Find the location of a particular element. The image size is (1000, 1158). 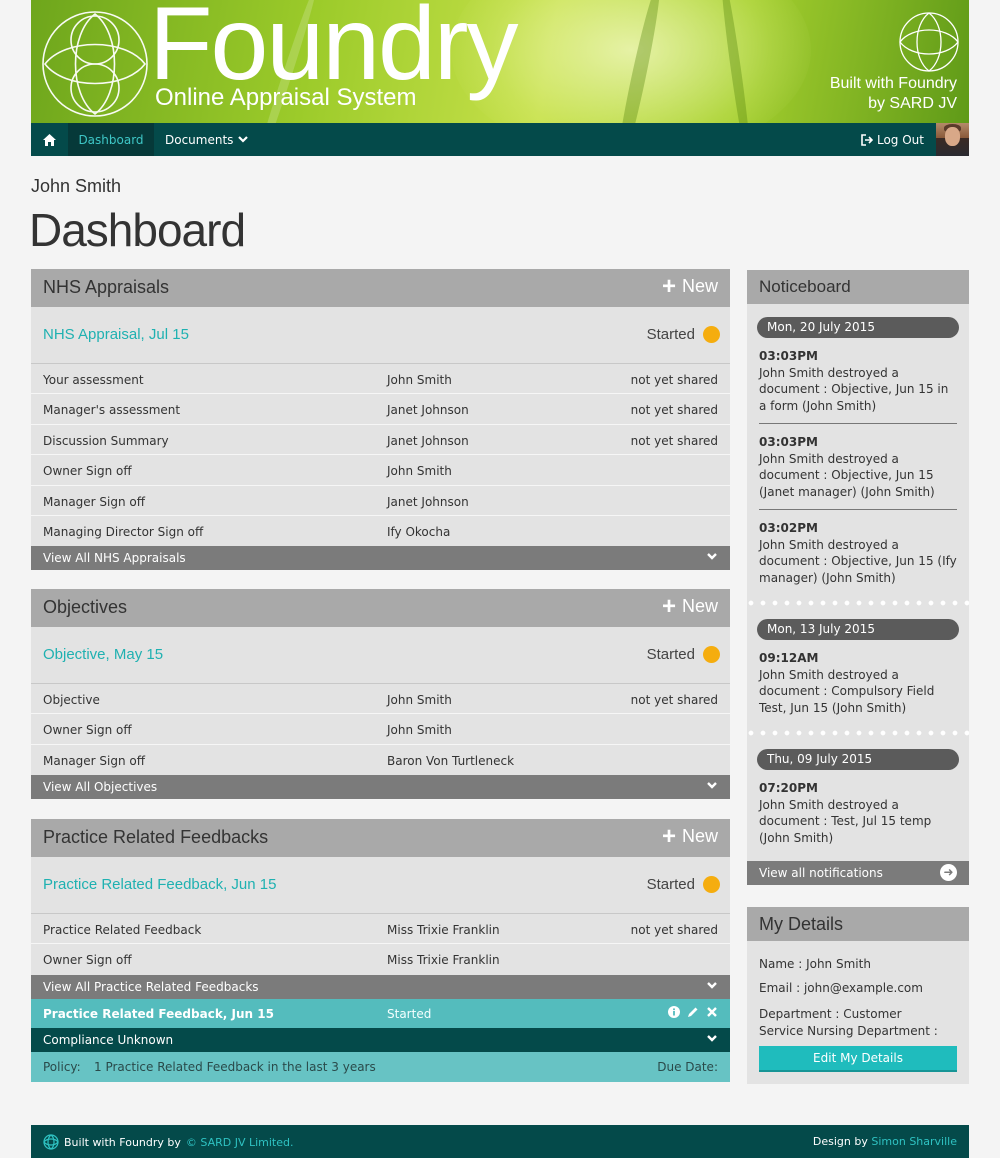

plus-icon: + is located at coordinates (668, 286).